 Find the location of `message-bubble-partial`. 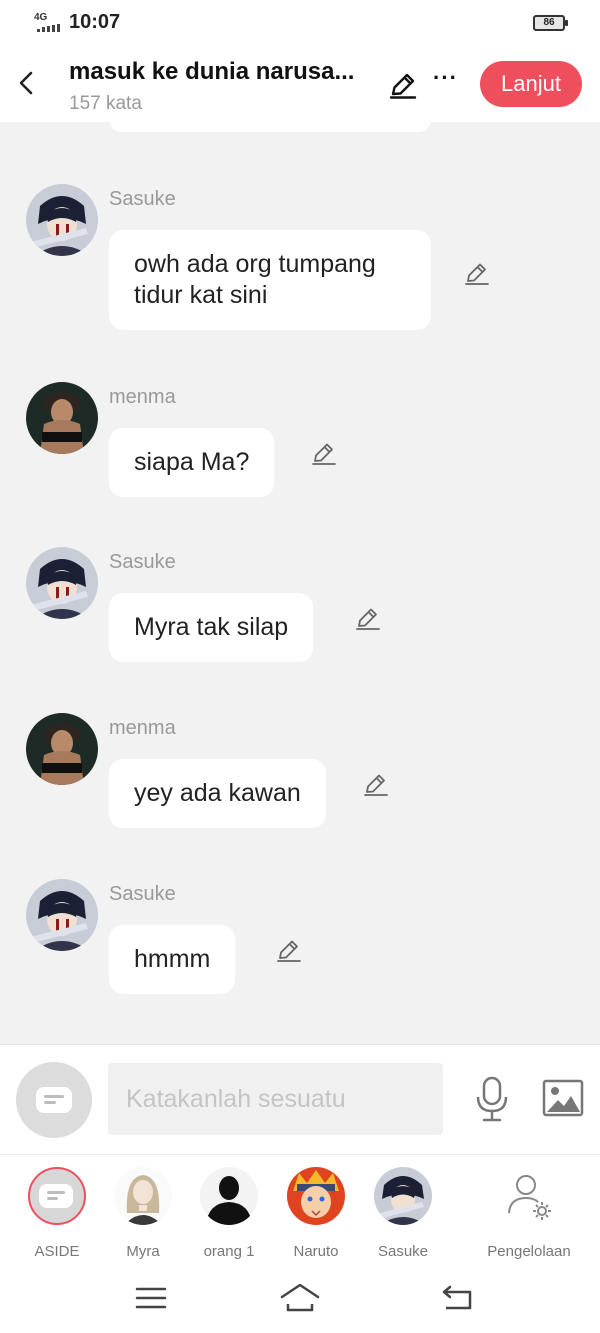

message-bubble-partial is located at coordinates (270, 127).